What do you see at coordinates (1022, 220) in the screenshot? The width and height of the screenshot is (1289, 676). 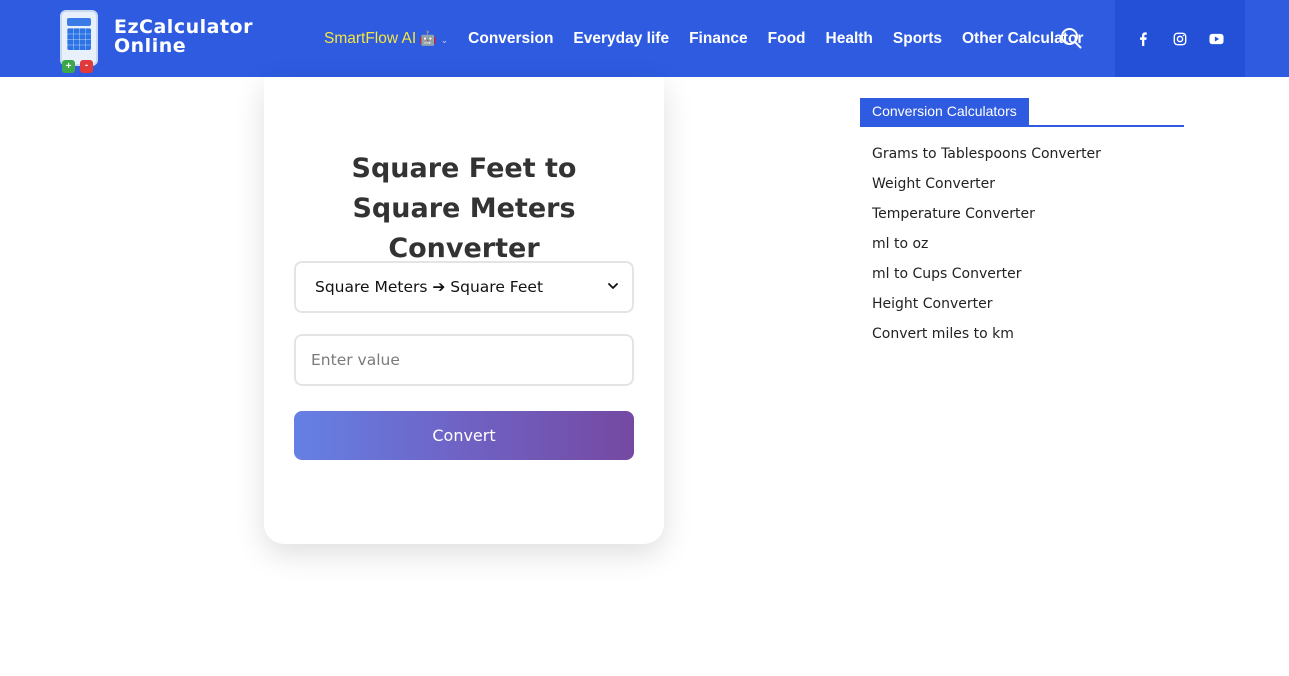 I see `sidebar-link-temperature-converter: Temperature Converter` at bounding box center [1022, 220].